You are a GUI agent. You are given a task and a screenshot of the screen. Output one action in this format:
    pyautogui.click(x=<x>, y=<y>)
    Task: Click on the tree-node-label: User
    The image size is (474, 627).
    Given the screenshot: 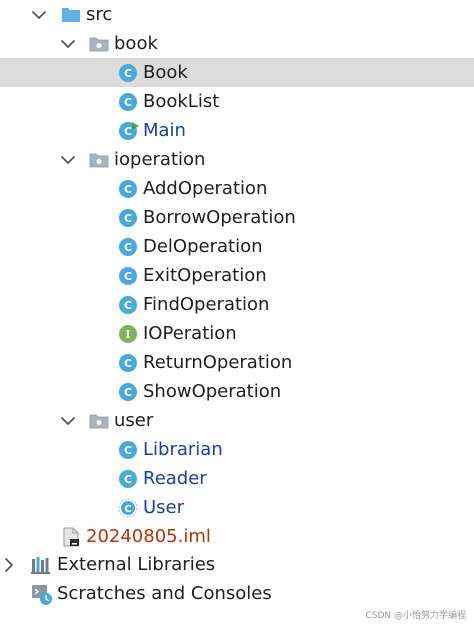 What is the action you would take?
    pyautogui.click(x=164, y=507)
    